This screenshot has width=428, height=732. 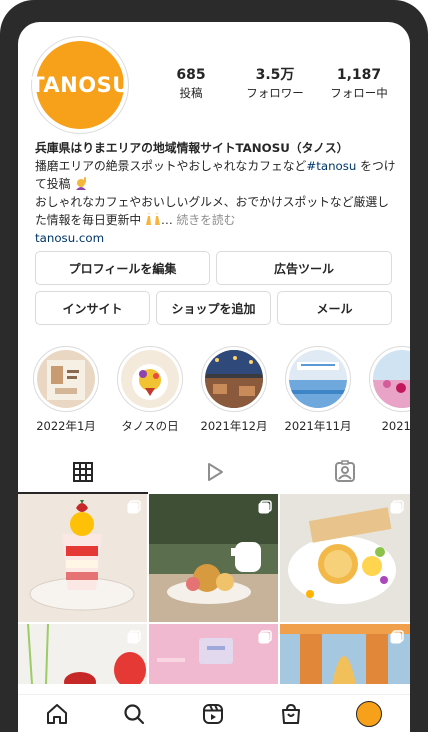 I want to click on website-link: tanosu.com, so click(x=217, y=238).